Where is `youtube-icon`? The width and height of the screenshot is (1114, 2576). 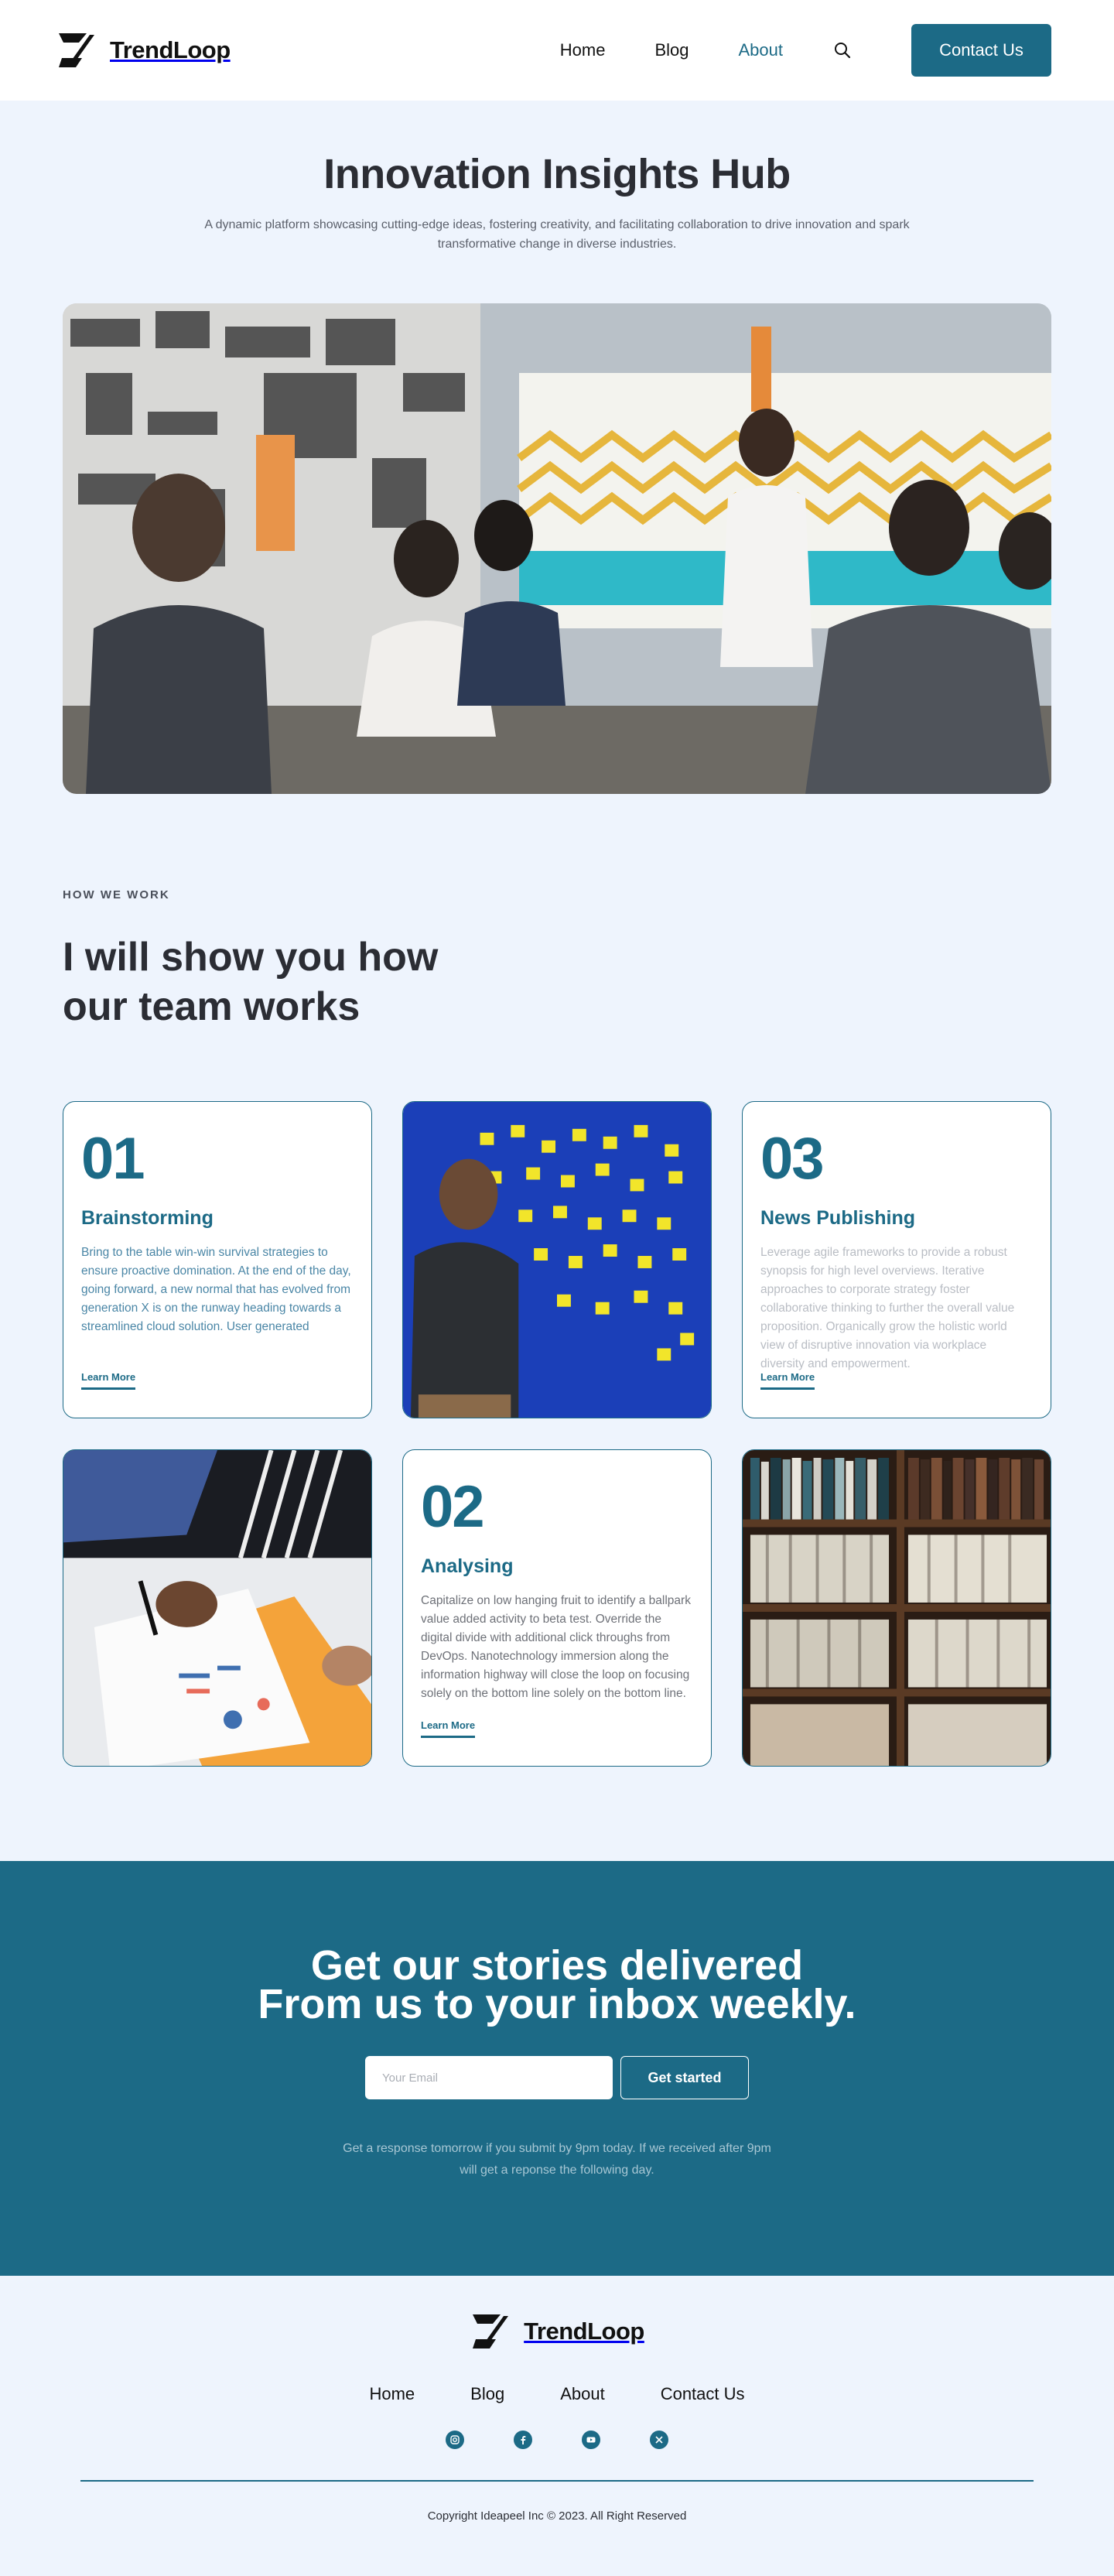 youtube-icon is located at coordinates (591, 2440).